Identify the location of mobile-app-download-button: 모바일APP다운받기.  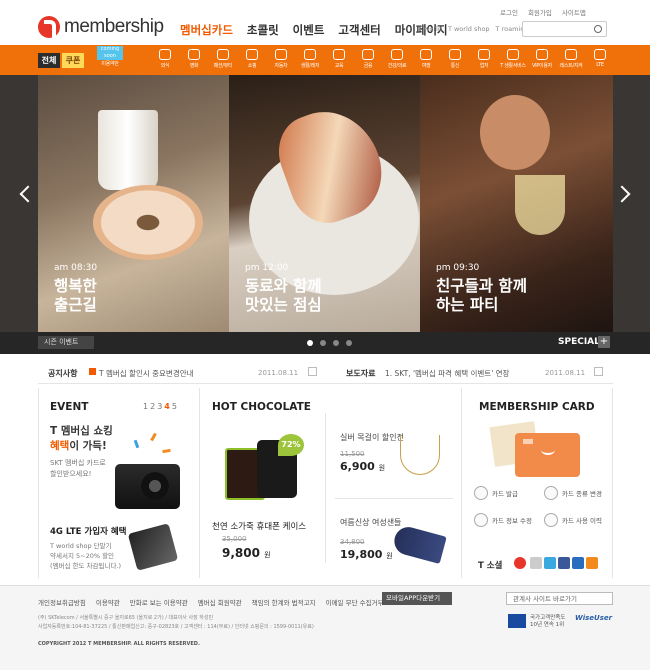
(417, 598).